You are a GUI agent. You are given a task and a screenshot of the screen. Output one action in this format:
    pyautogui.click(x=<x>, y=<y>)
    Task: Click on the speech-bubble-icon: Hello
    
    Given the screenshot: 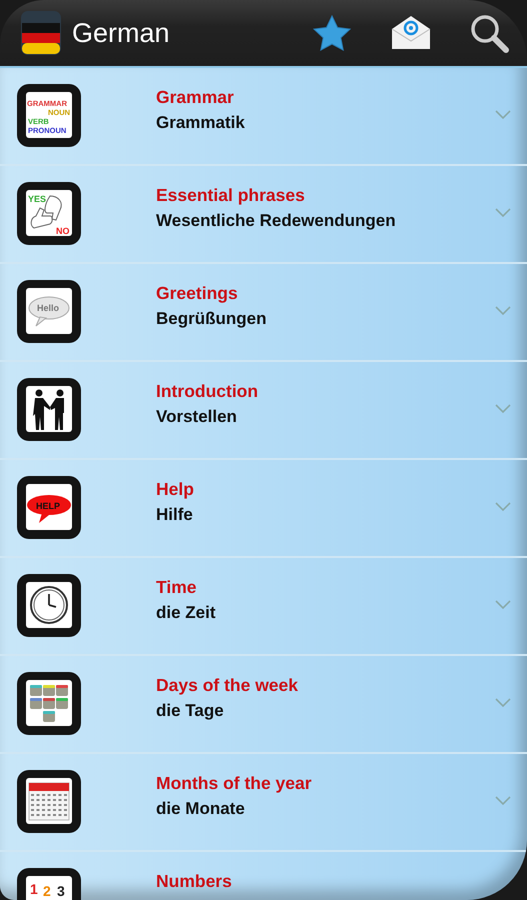 What is the action you would take?
    pyautogui.click(x=49, y=311)
    